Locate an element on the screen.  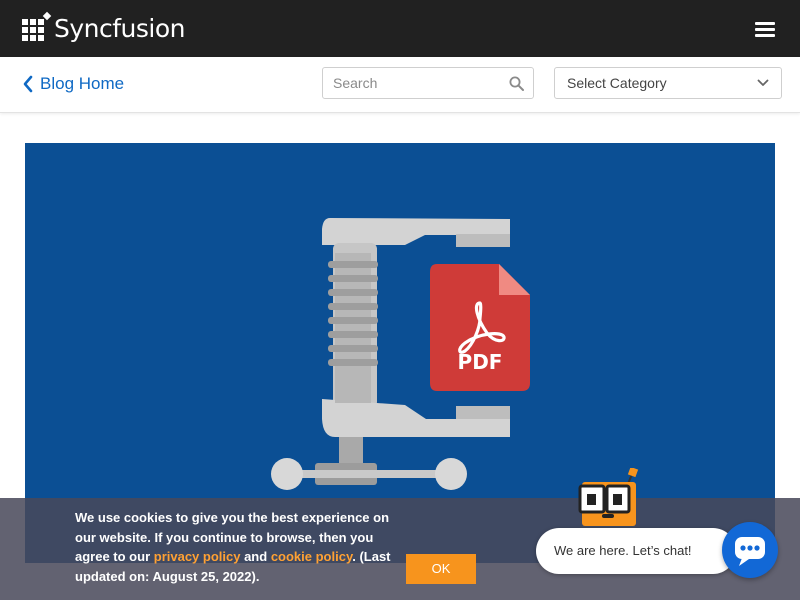
chat-greeting-bubble: We are here. Let’s chat! is located at coordinates (636, 551).